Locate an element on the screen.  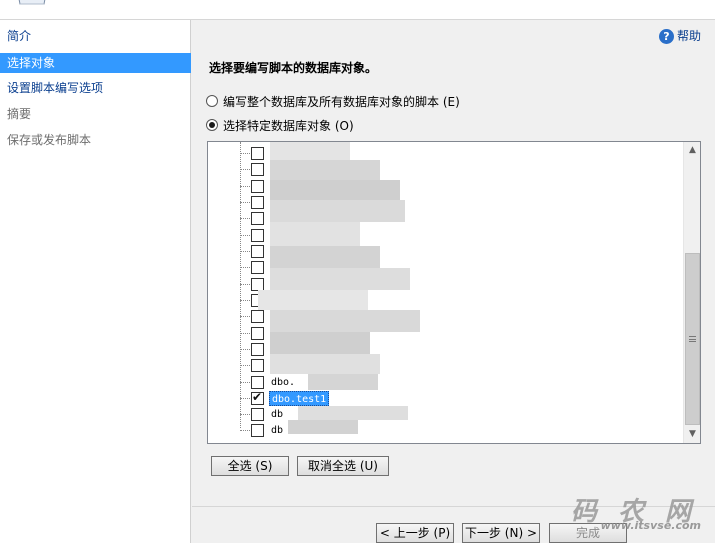
sidebar-item-scripting-options: 设置脚本编写选项 is located at coordinates (95, 88).